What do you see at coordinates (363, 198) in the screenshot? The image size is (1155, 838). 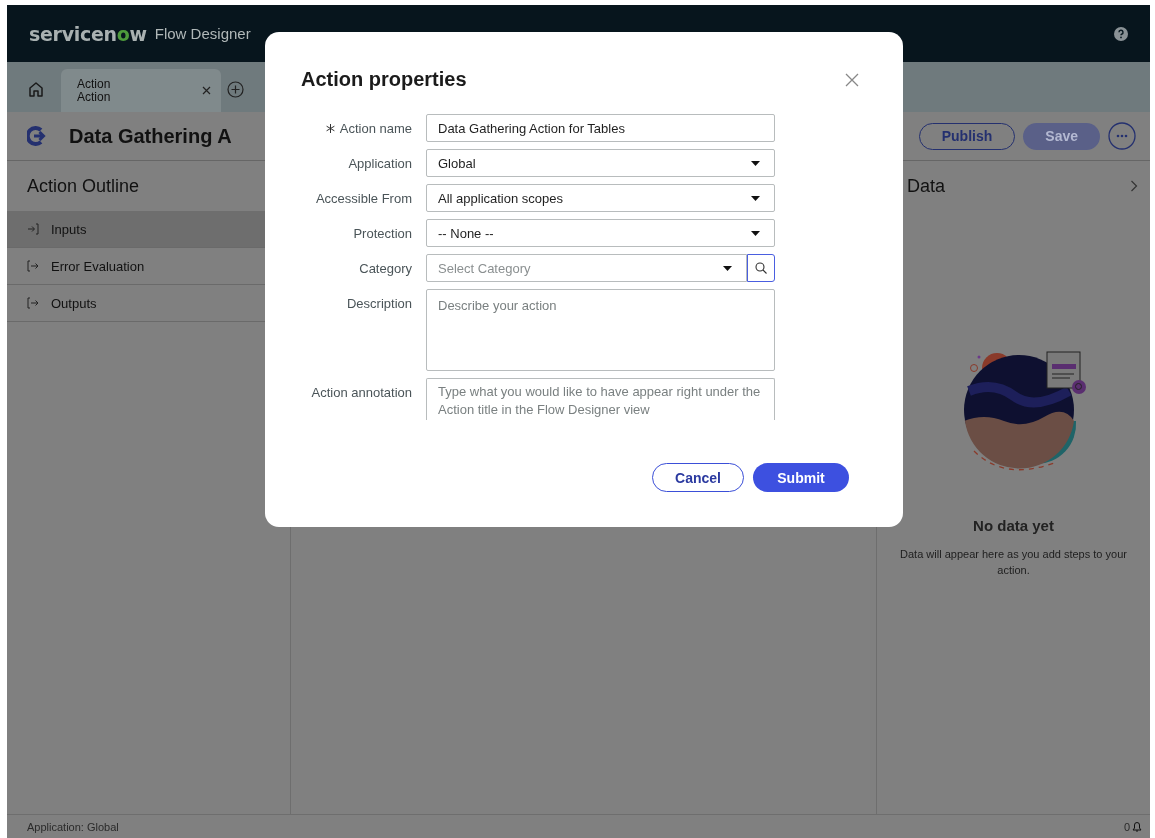 I see `field-label: Accessible From` at bounding box center [363, 198].